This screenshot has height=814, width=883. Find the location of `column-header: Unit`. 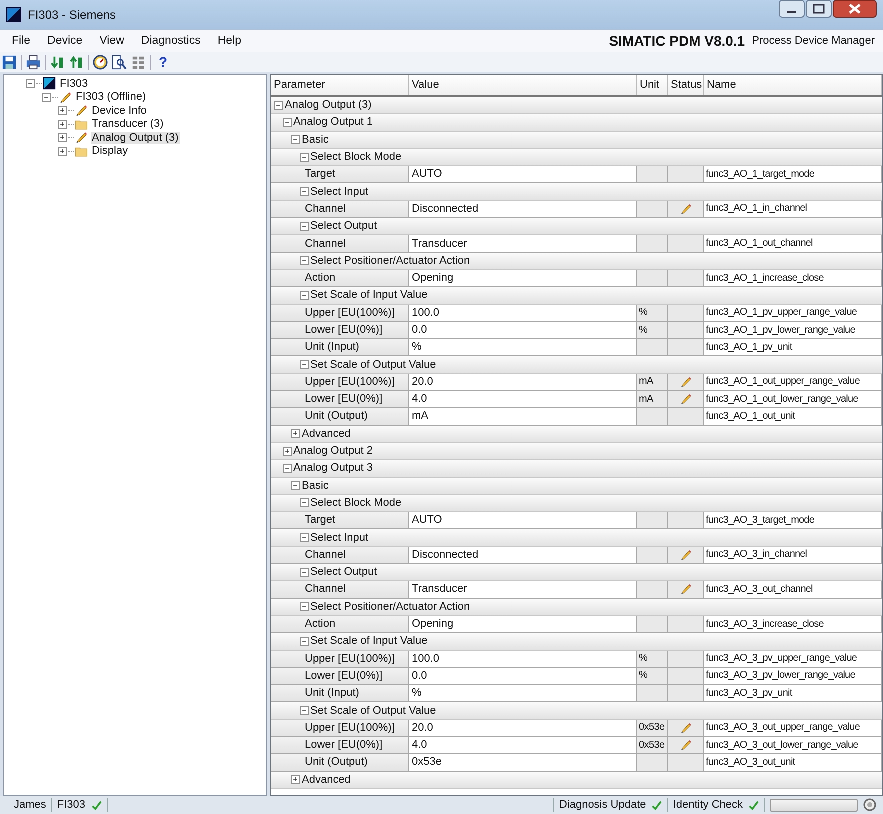

column-header: Unit is located at coordinates (652, 85).